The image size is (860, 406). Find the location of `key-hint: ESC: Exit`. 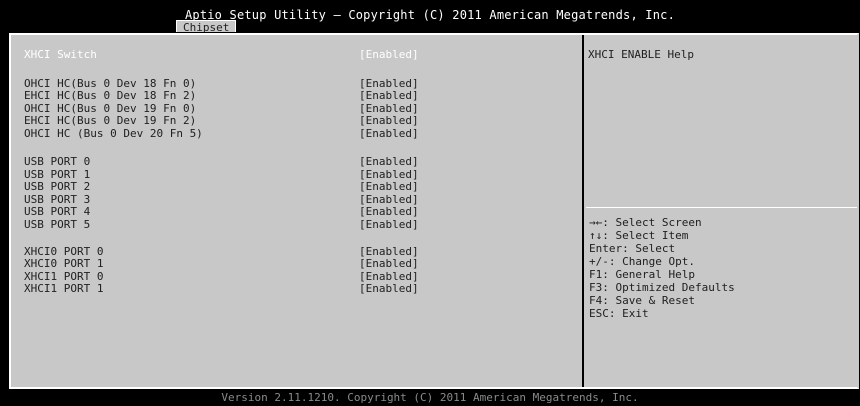

key-hint: ESC: Exit is located at coordinates (619, 313).